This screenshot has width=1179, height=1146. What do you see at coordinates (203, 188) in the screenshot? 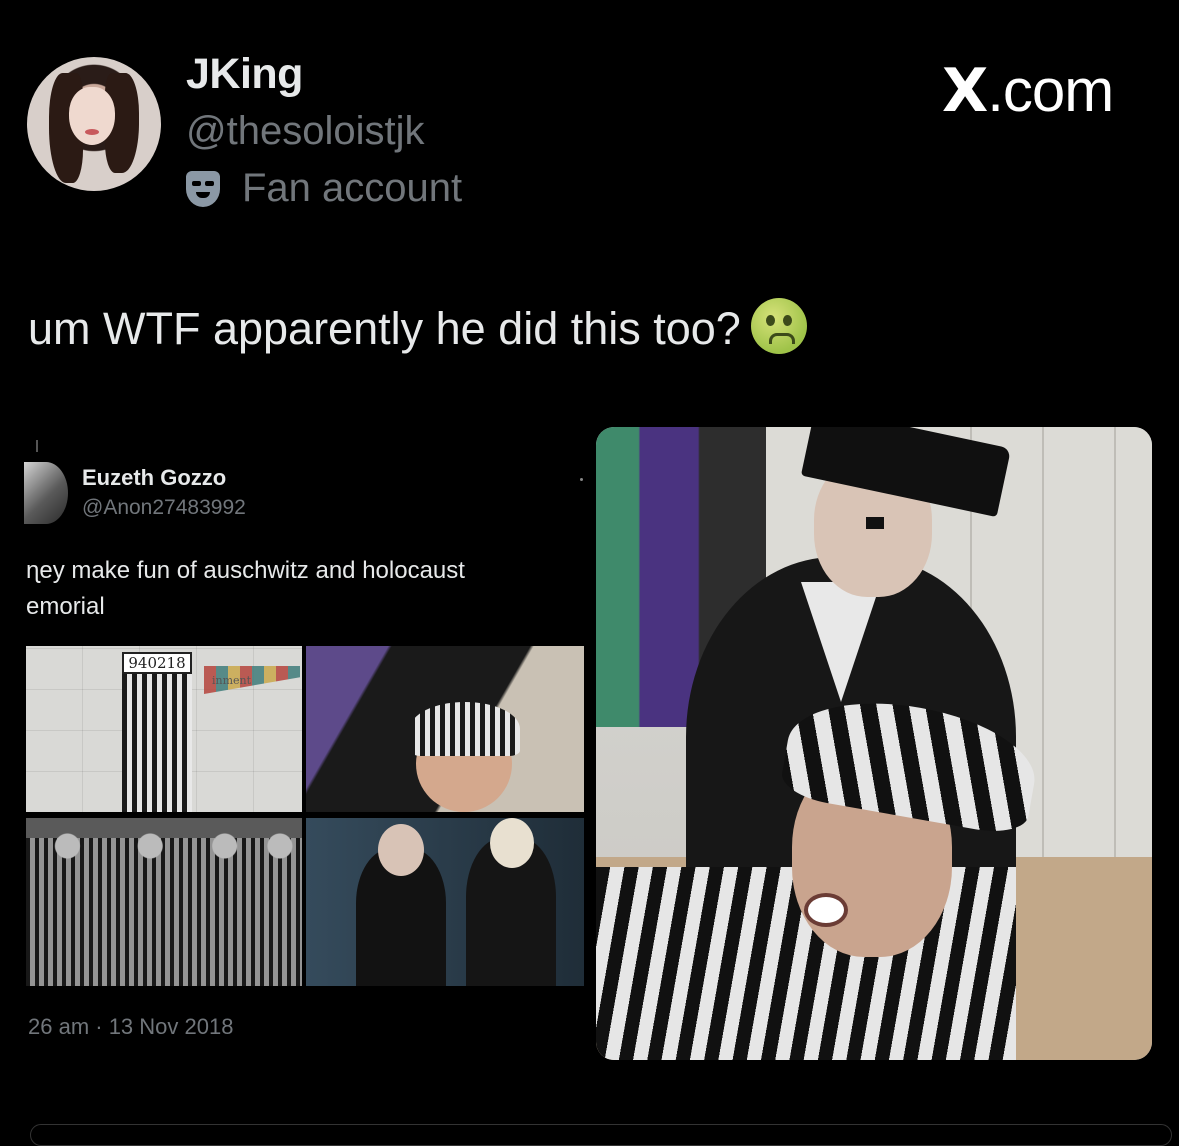
I see `theater-mask-icon` at bounding box center [203, 188].